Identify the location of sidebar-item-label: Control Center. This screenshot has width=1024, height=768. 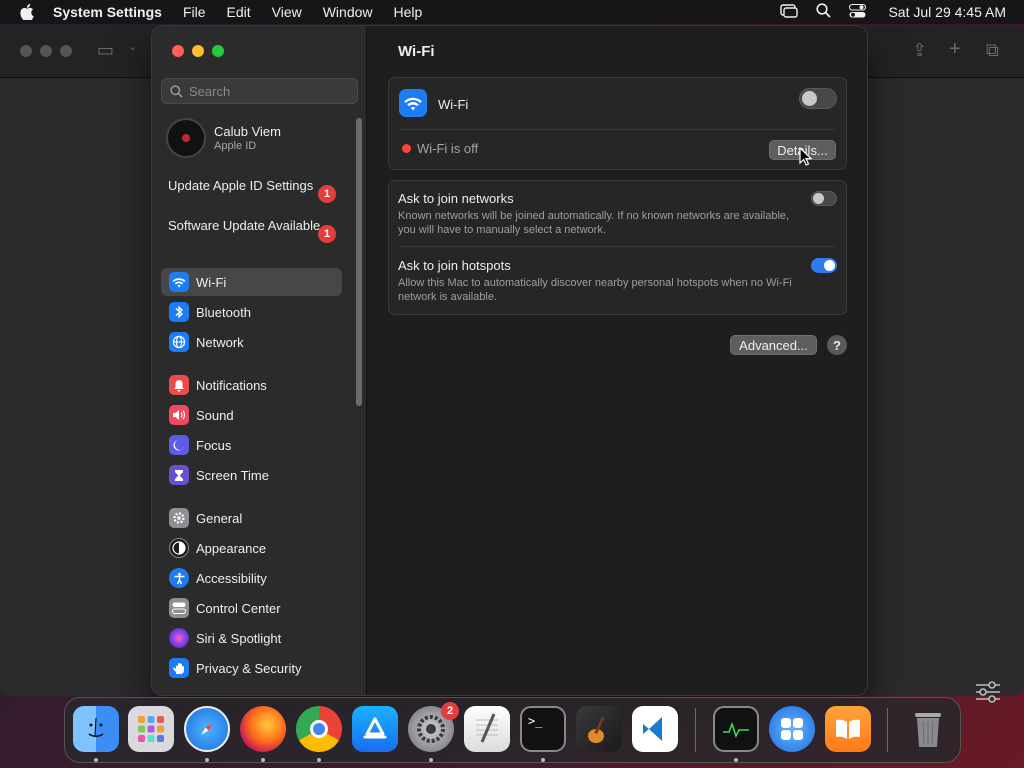
(238, 608).